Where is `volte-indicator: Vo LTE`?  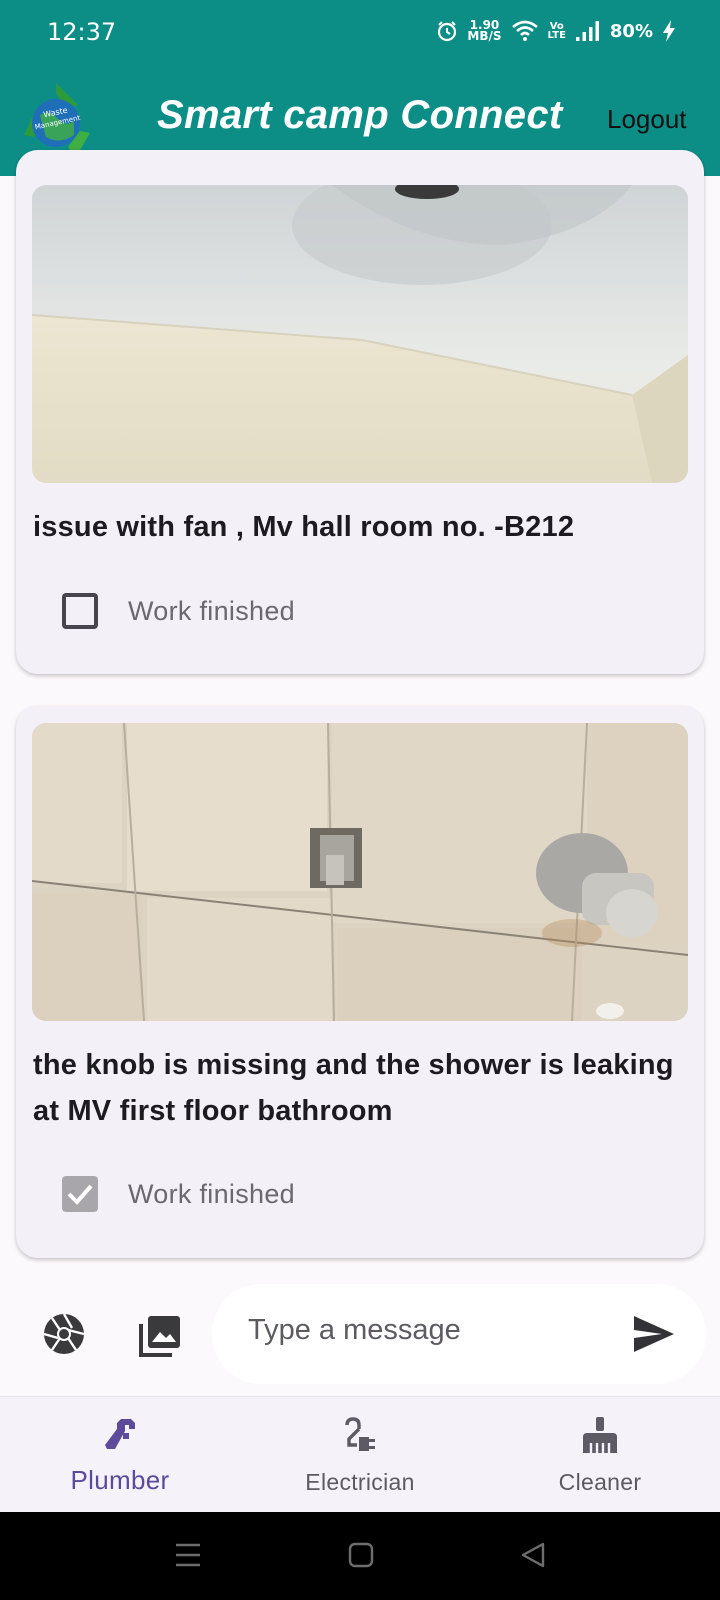 volte-indicator: Vo LTE is located at coordinates (556, 31).